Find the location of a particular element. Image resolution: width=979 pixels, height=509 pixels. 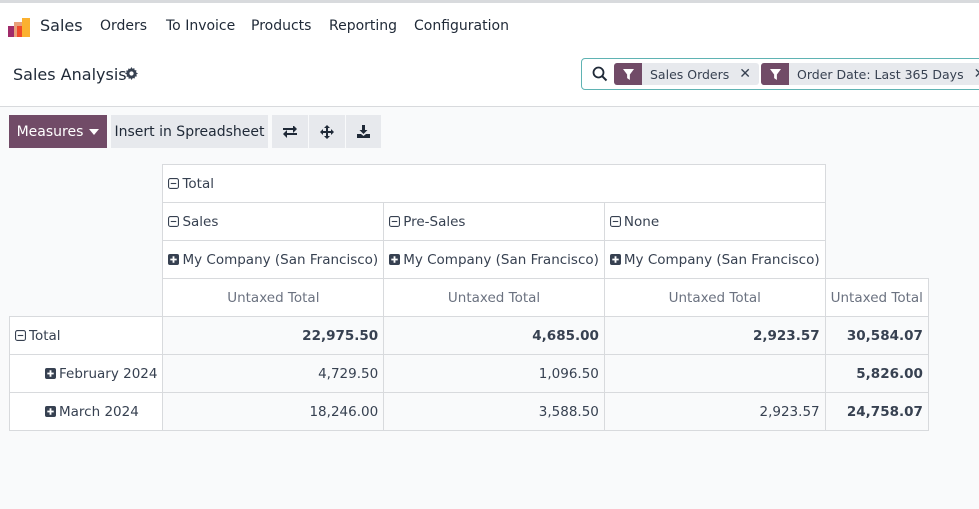

pivot-cell: 1,096.50 is located at coordinates (494, 373).